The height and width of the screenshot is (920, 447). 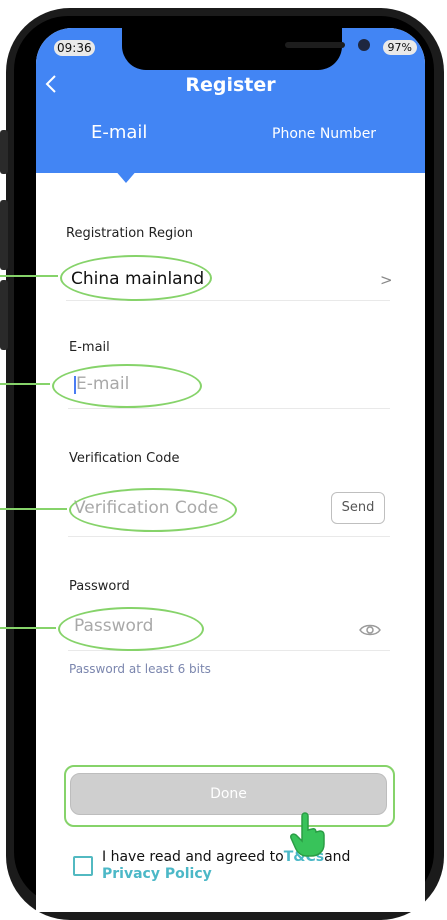 I want to click on password-hint: Password at least 6 bits, so click(x=140, y=669).